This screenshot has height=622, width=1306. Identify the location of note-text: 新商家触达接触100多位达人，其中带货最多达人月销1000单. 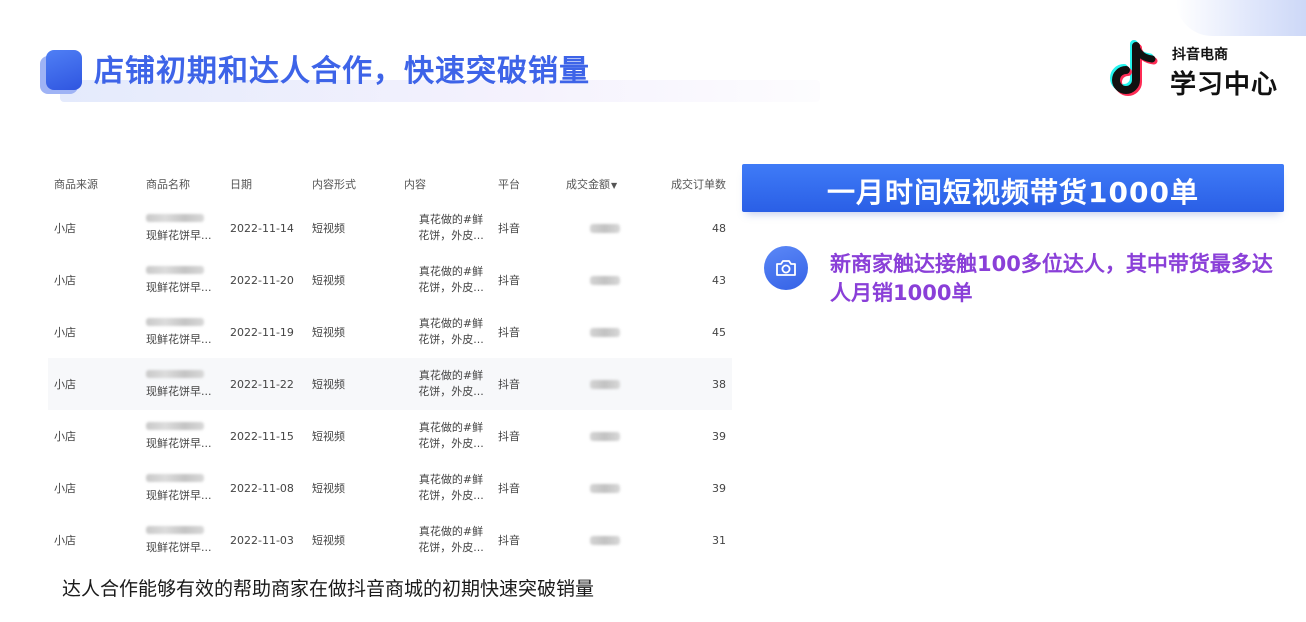
(1051, 278).